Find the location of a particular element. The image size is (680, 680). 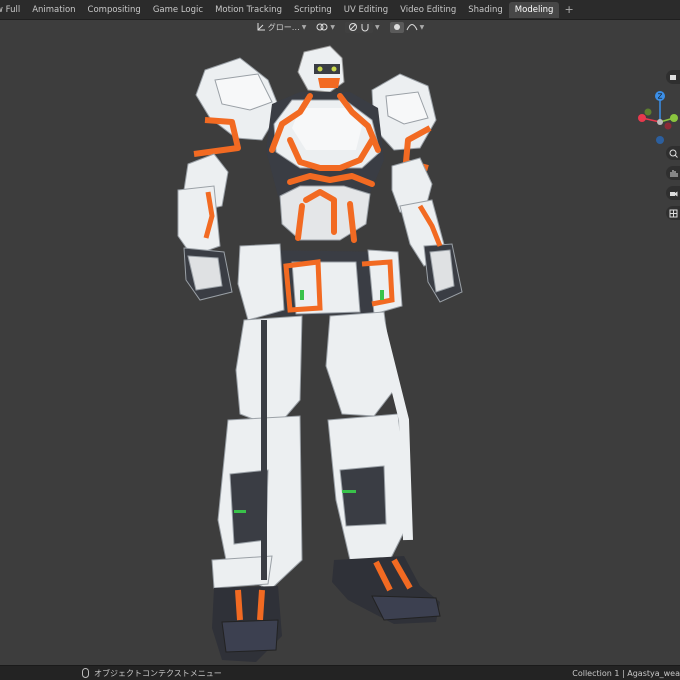

magnet-icon is located at coordinates (365, 28).